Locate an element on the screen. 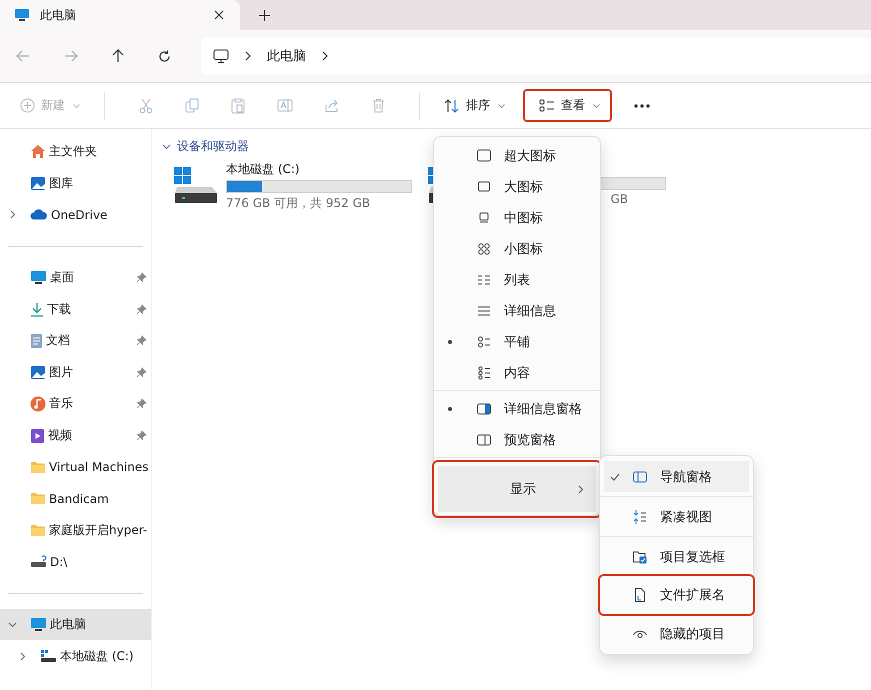 This screenshot has width=871, height=690. sidebar-item: 音乐 is located at coordinates (75, 404).